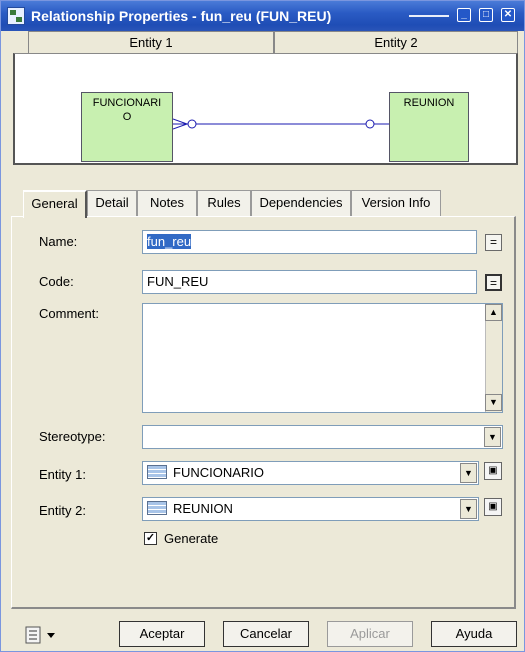 The width and height of the screenshot is (525, 652). I want to click on generate-label: Generate, so click(191, 538).